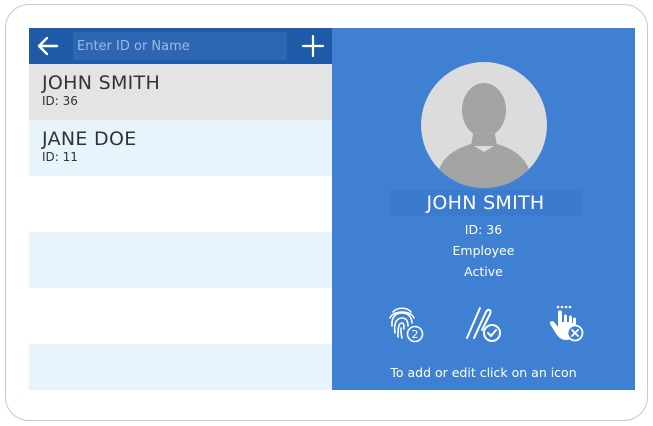  What do you see at coordinates (484, 125) in the screenshot?
I see `user-avatar` at bounding box center [484, 125].